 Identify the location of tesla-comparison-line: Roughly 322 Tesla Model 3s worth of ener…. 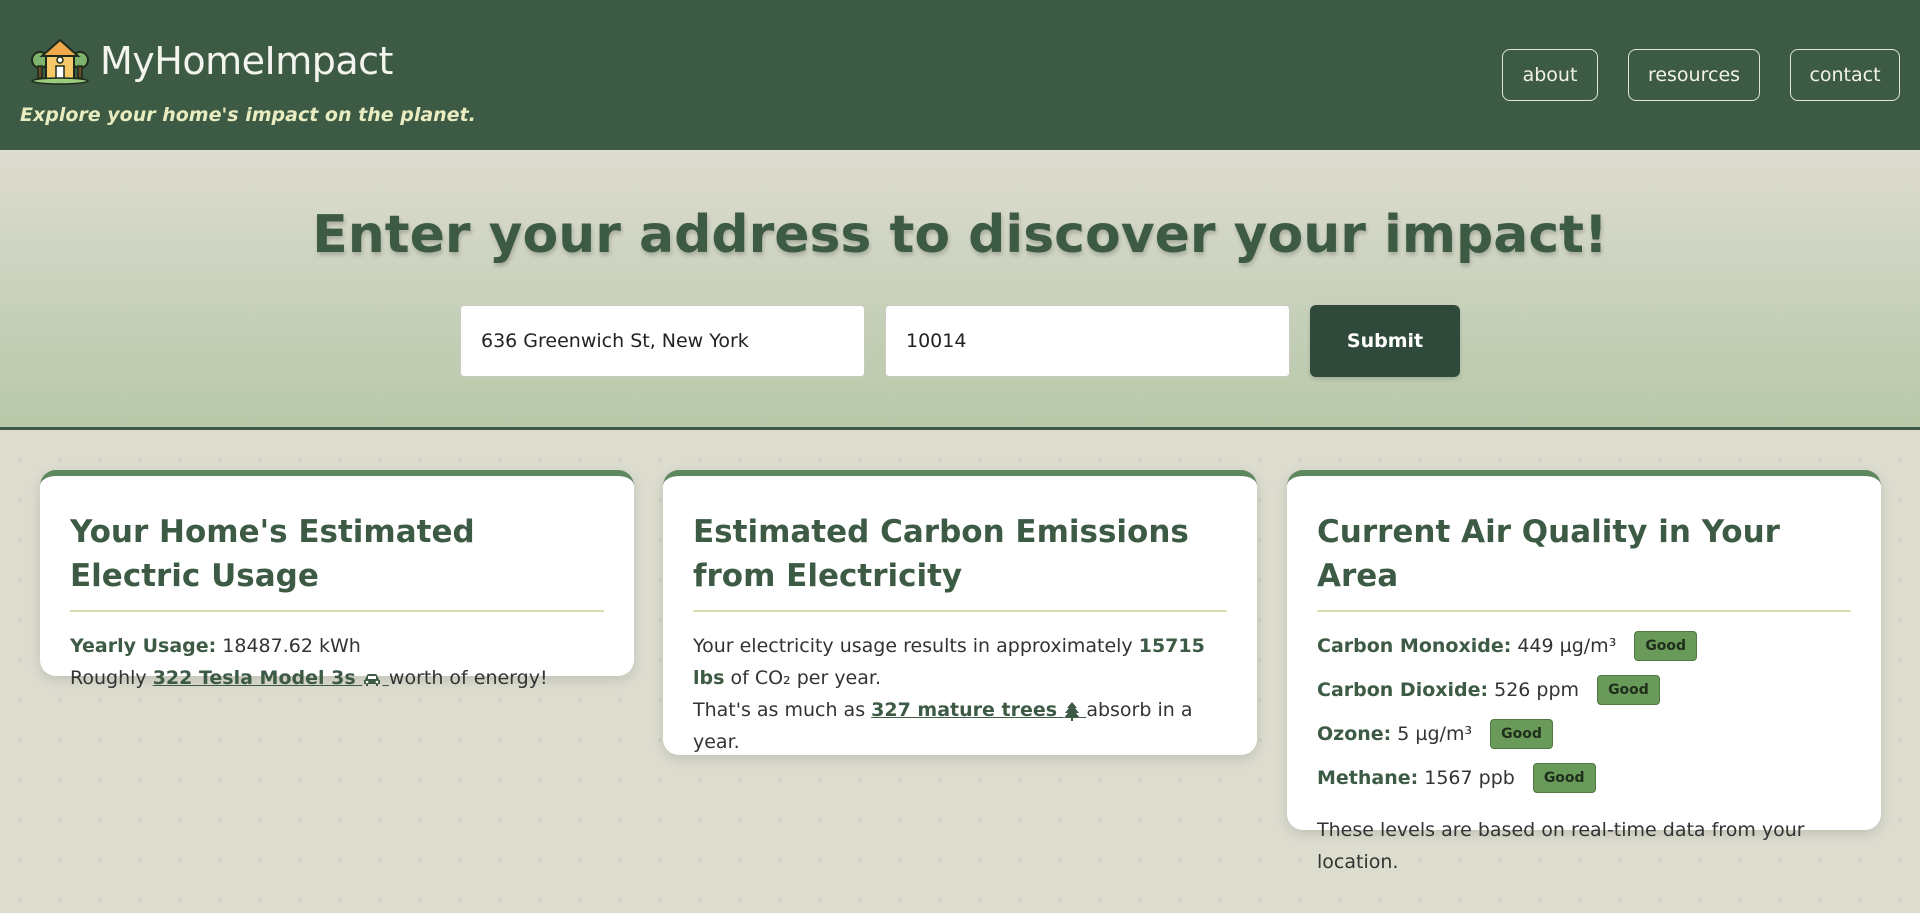
(337, 678).